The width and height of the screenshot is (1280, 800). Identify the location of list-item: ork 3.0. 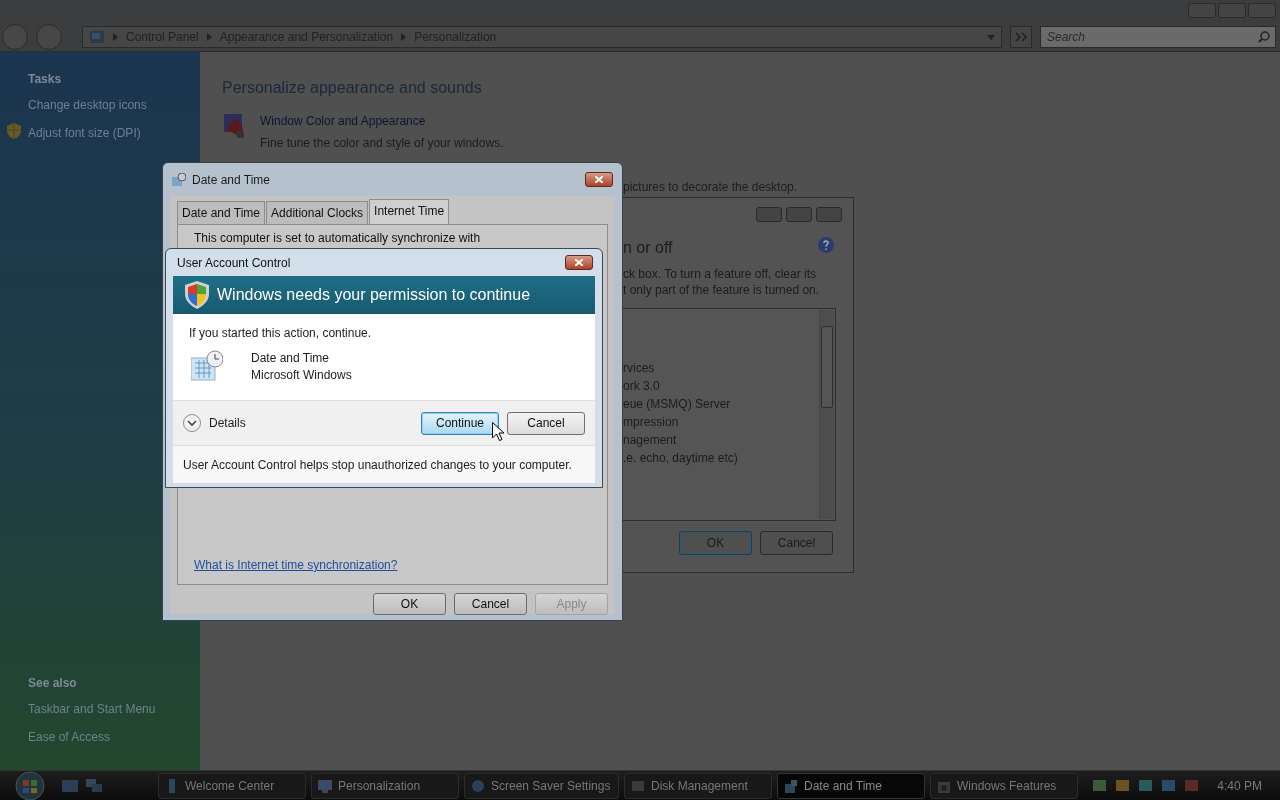
(729, 386).